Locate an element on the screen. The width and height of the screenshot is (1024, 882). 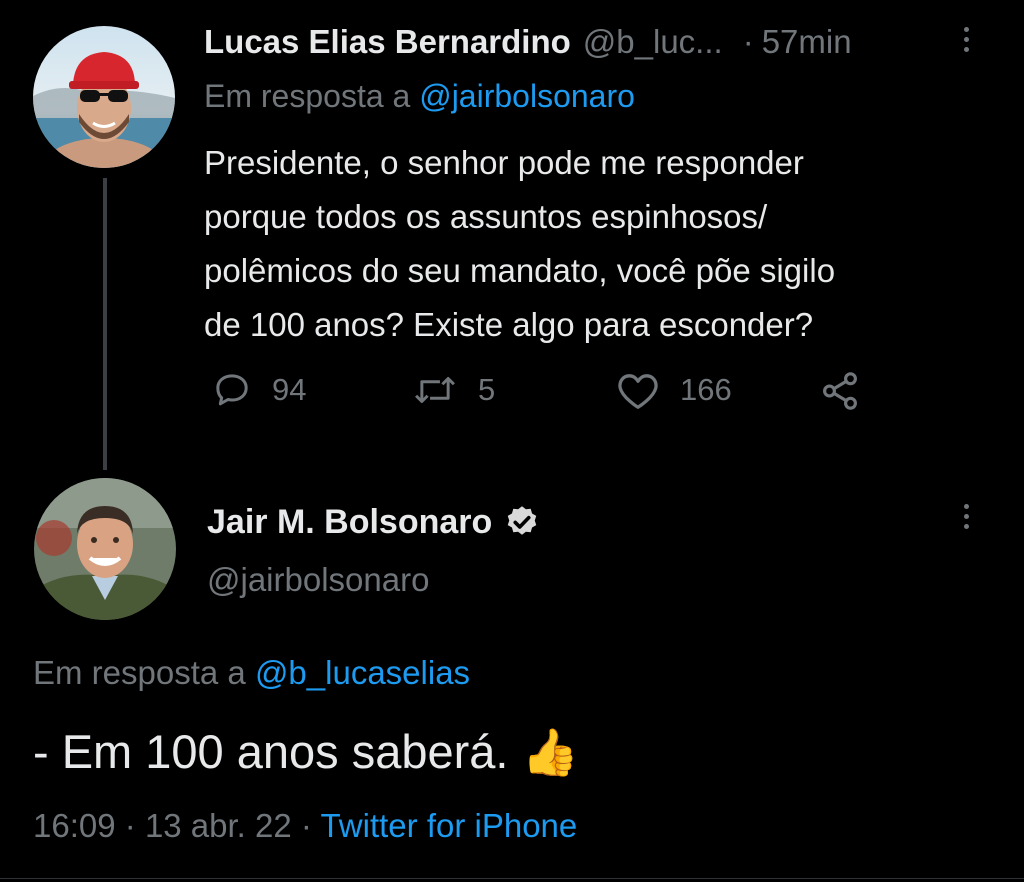
main-tweet-header: Jair M. Bolsonaro is located at coordinates (373, 522).